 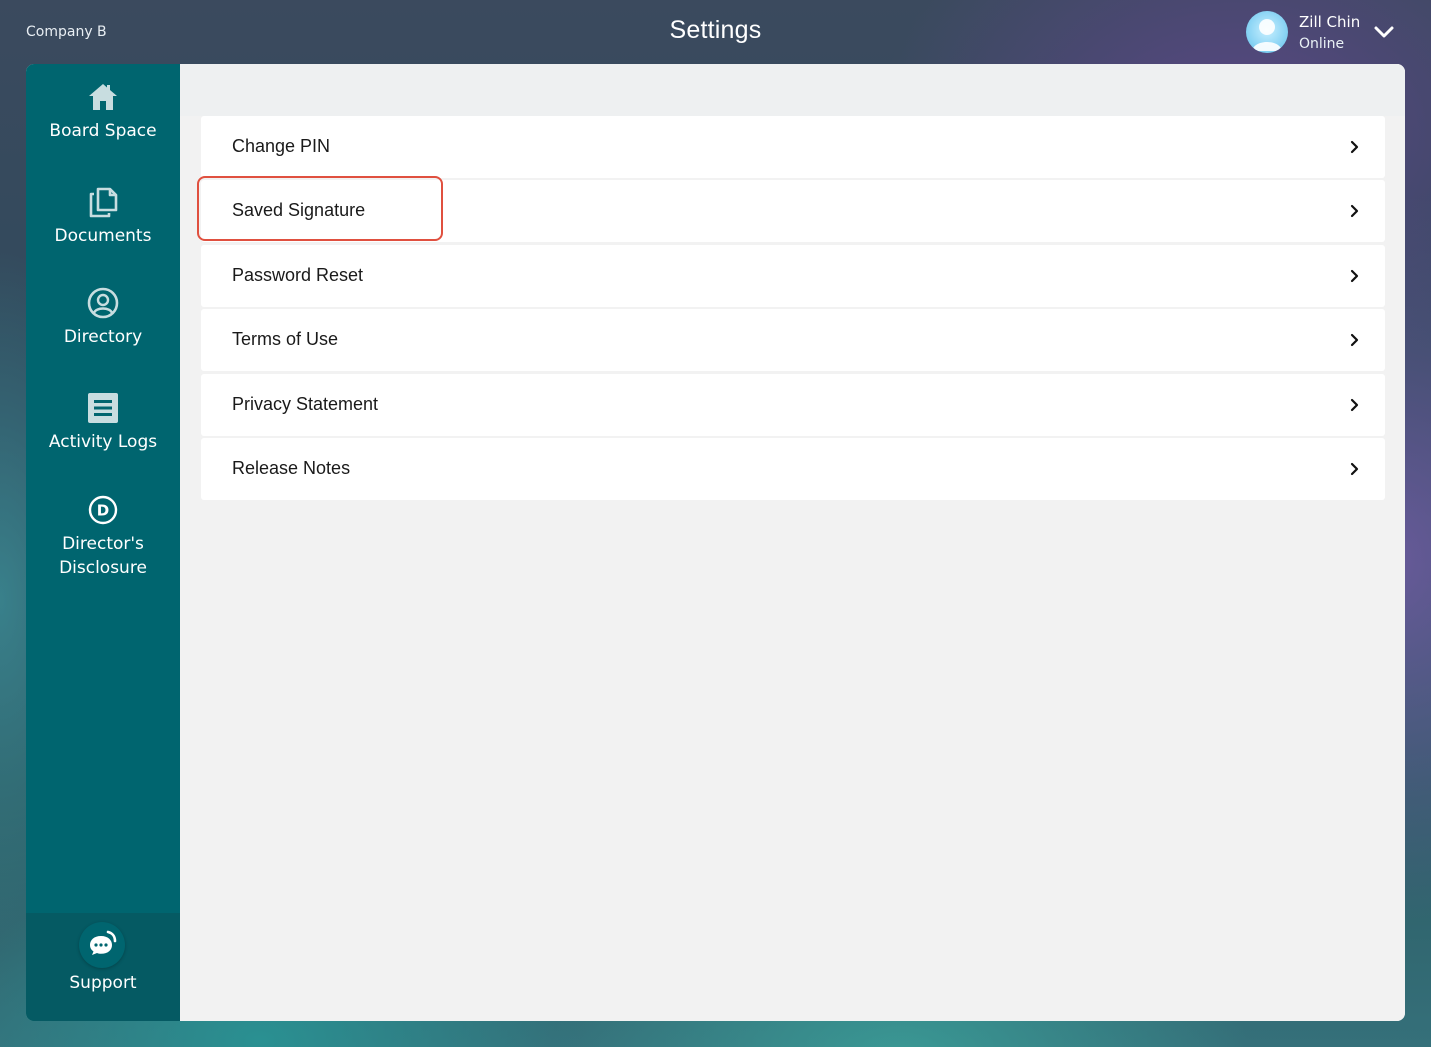 I want to click on avatar, so click(x=1267, y=32).